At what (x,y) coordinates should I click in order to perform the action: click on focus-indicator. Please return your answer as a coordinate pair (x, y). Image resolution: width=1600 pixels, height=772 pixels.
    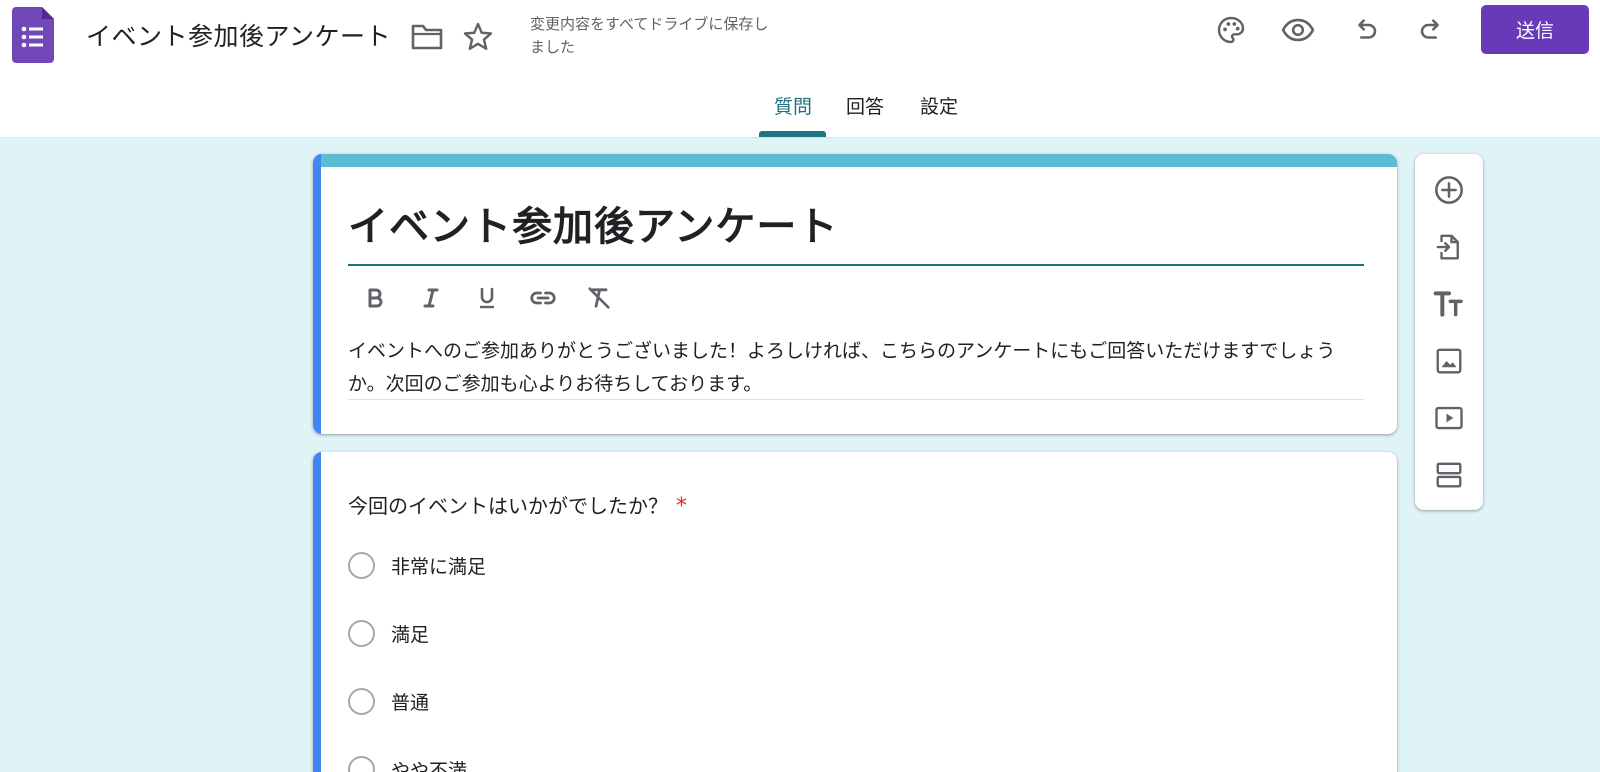
    Looking at the image, I should click on (317, 294).